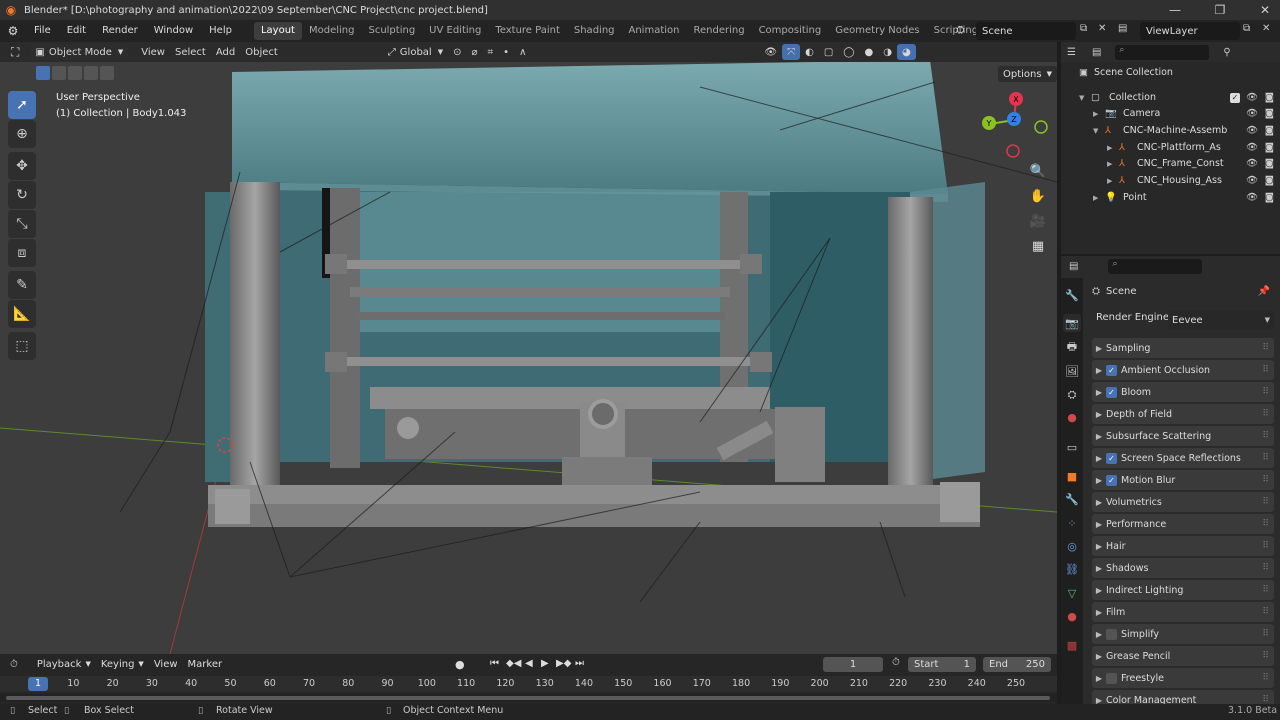 The width and height of the screenshot is (1280, 720). What do you see at coordinates (1072, 569) in the screenshot?
I see `constraints-tab-icon: ⛓` at bounding box center [1072, 569].